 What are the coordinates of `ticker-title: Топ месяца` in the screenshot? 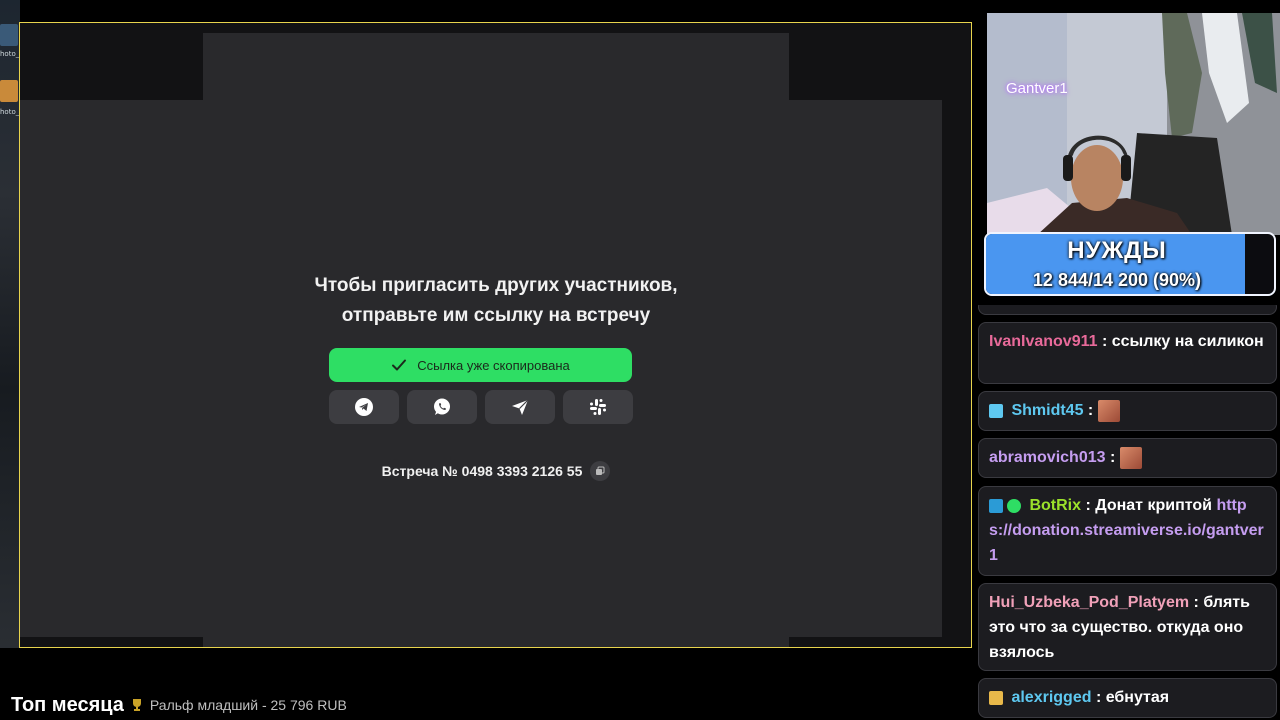 It's located at (67, 704).